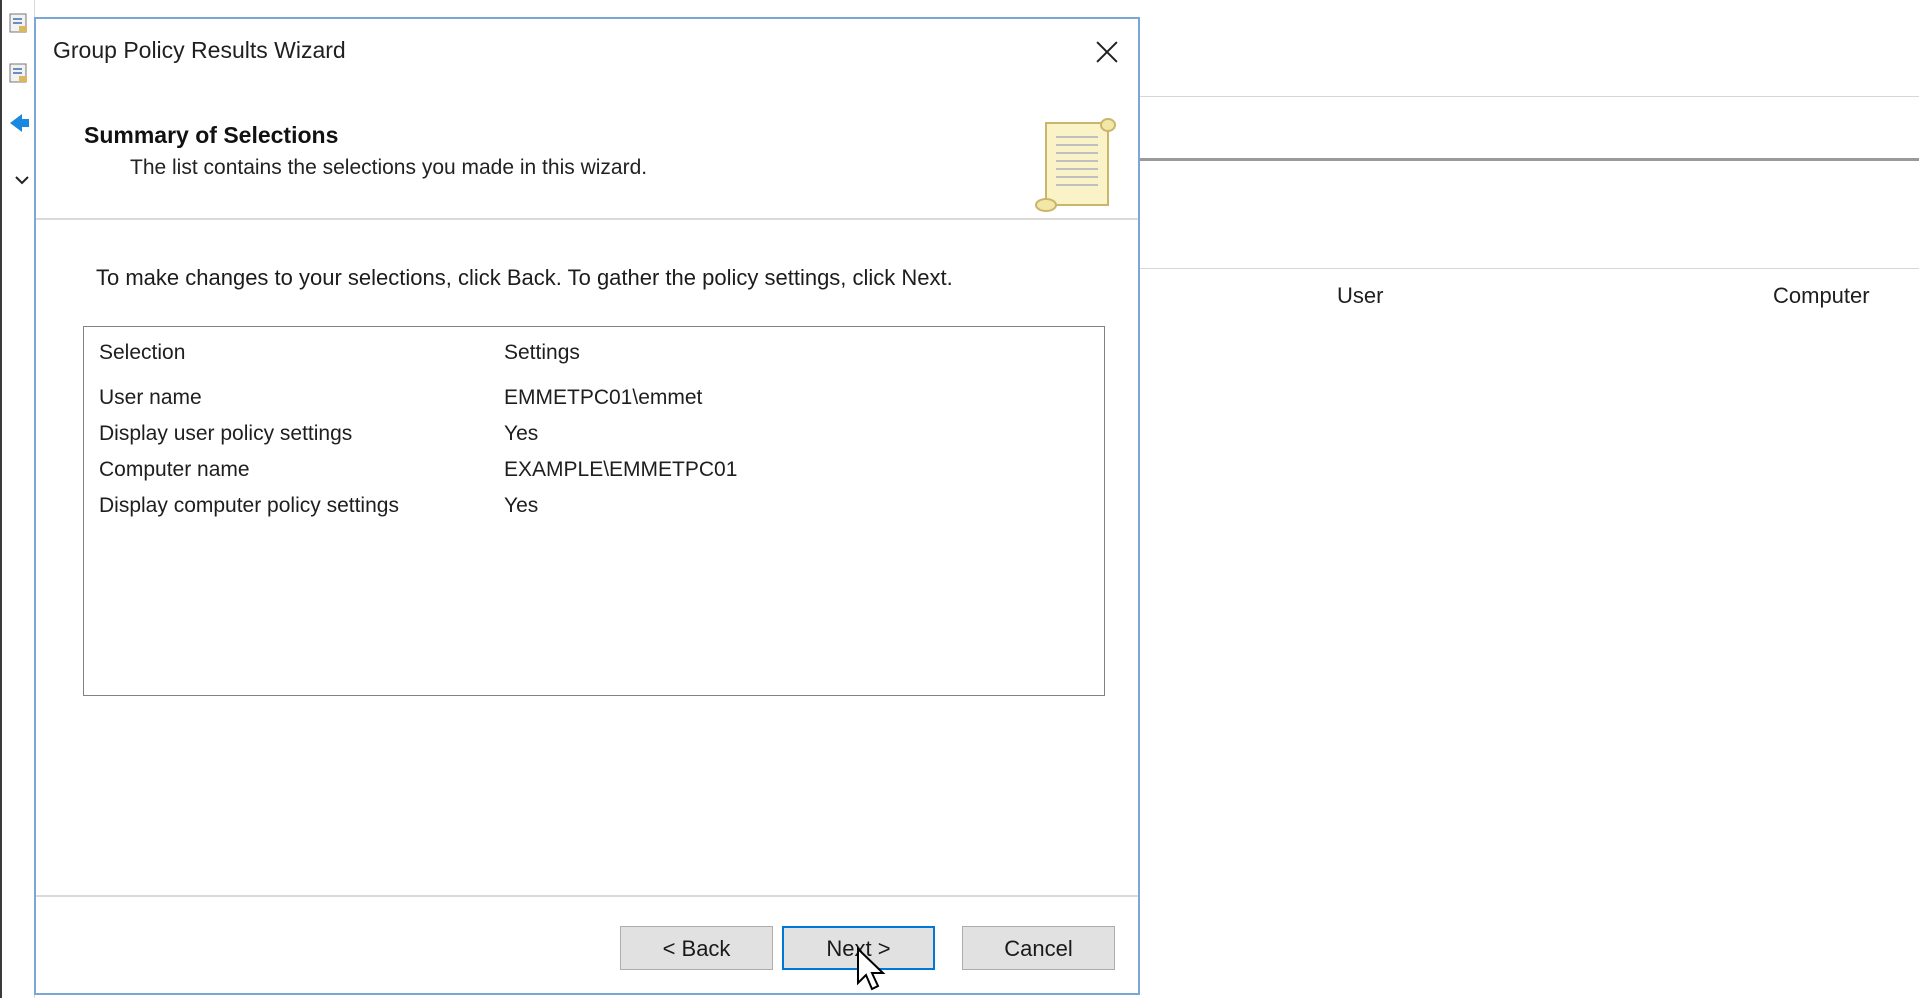 This screenshot has width=1919, height=998. What do you see at coordinates (199, 50) in the screenshot?
I see `dialog-title: Group Policy Results Wizard` at bounding box center [199, 50].